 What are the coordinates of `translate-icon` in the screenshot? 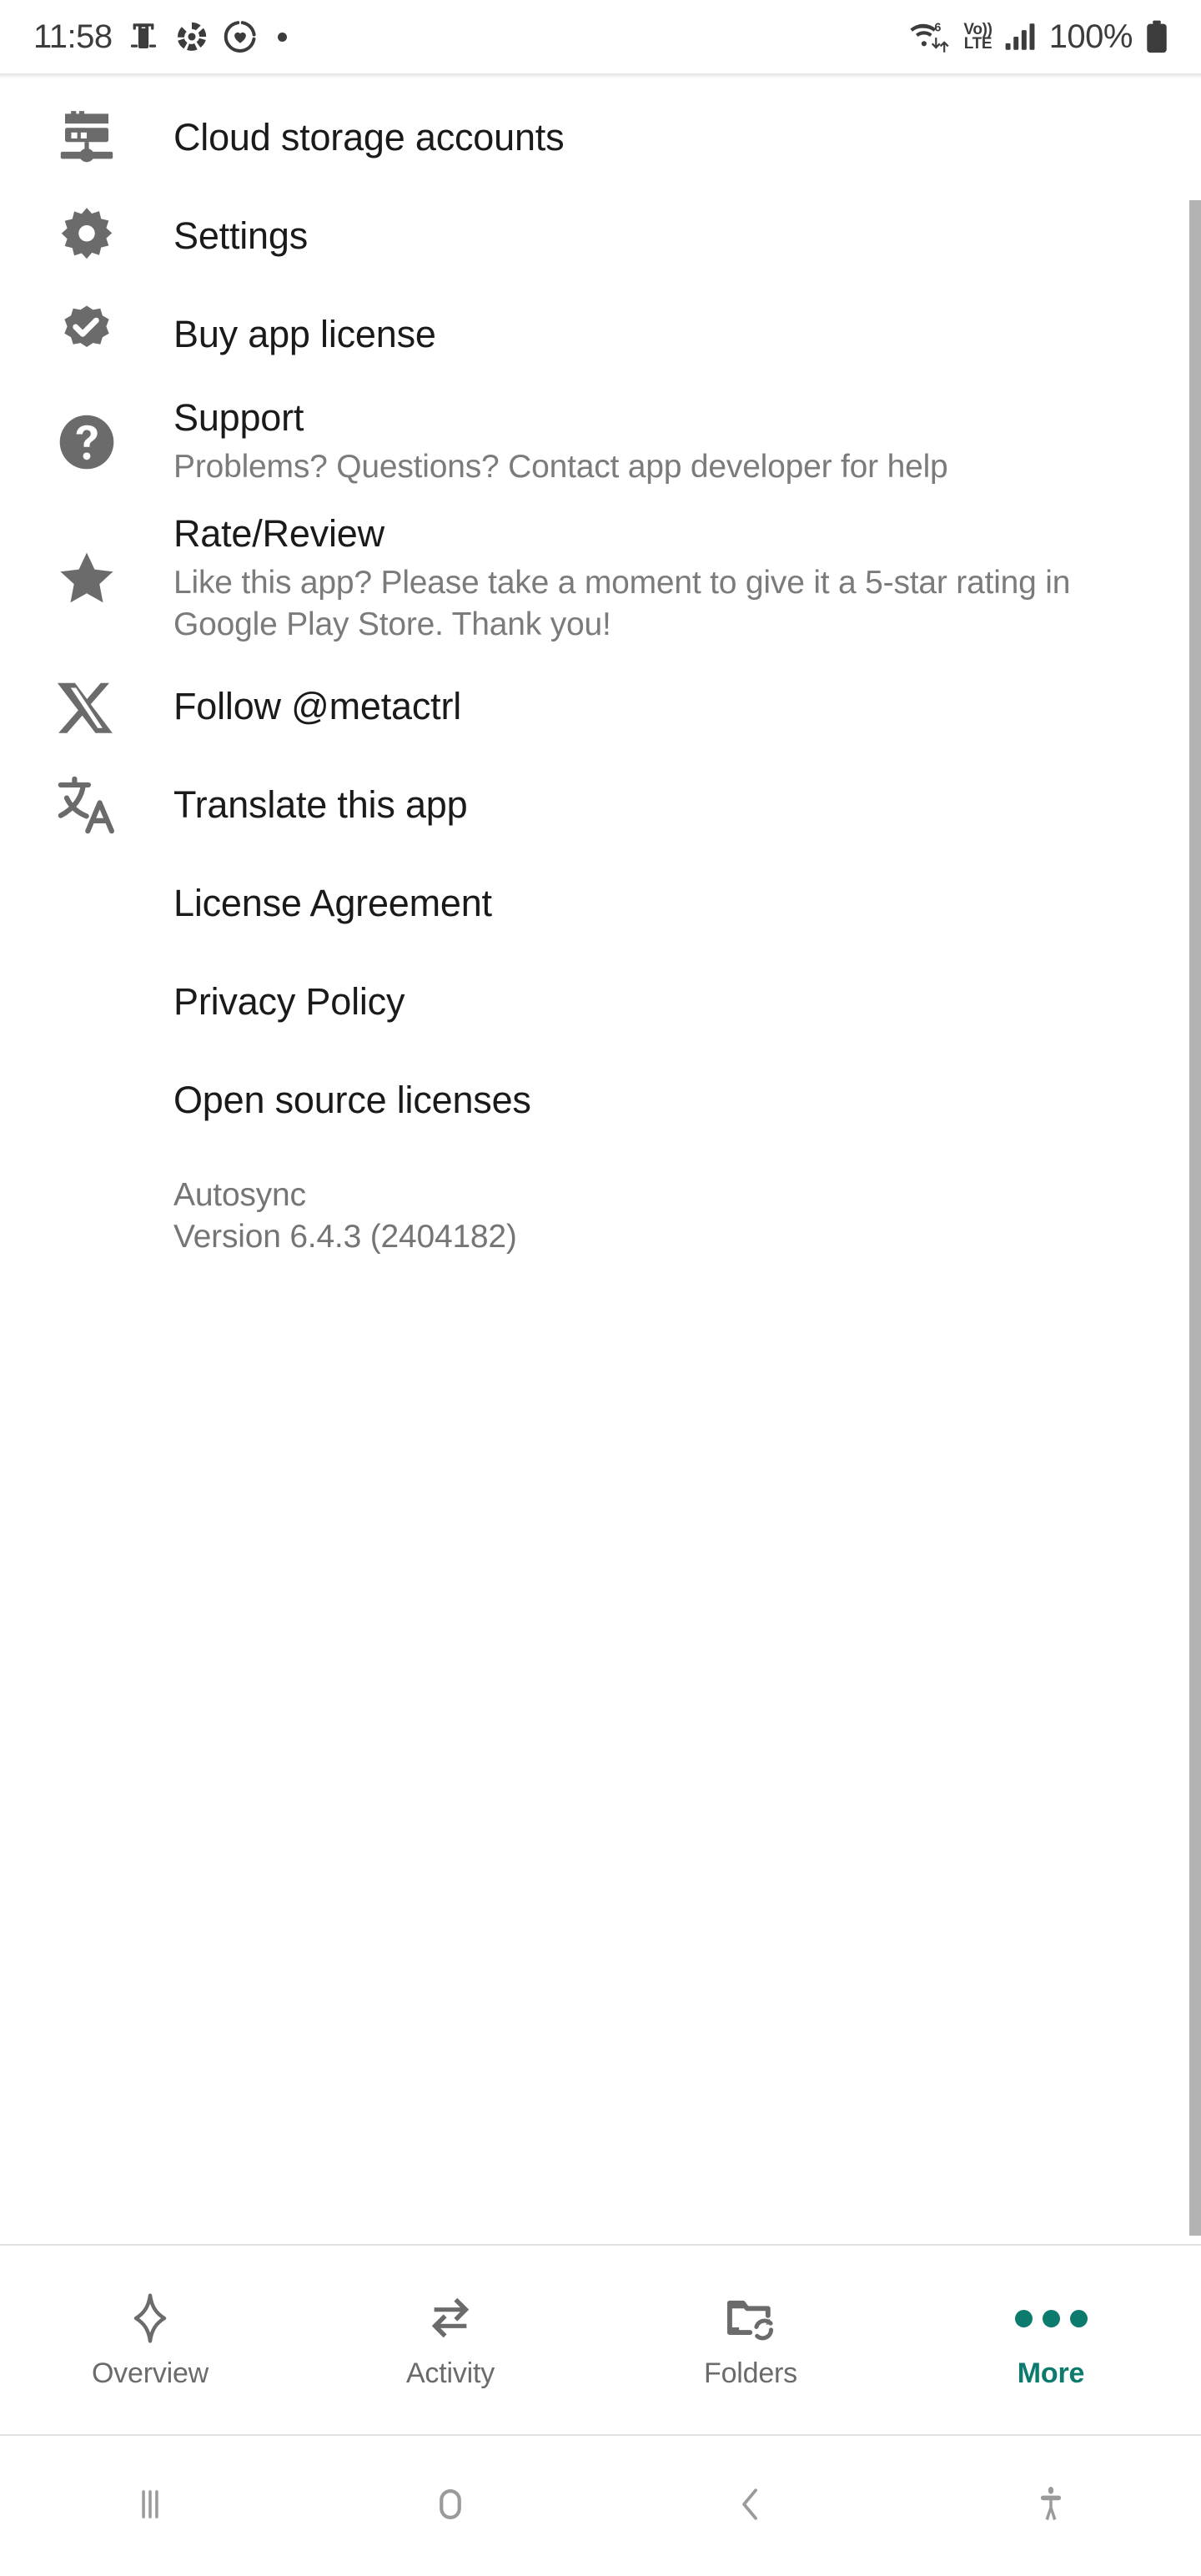 It's located at (87, 805).